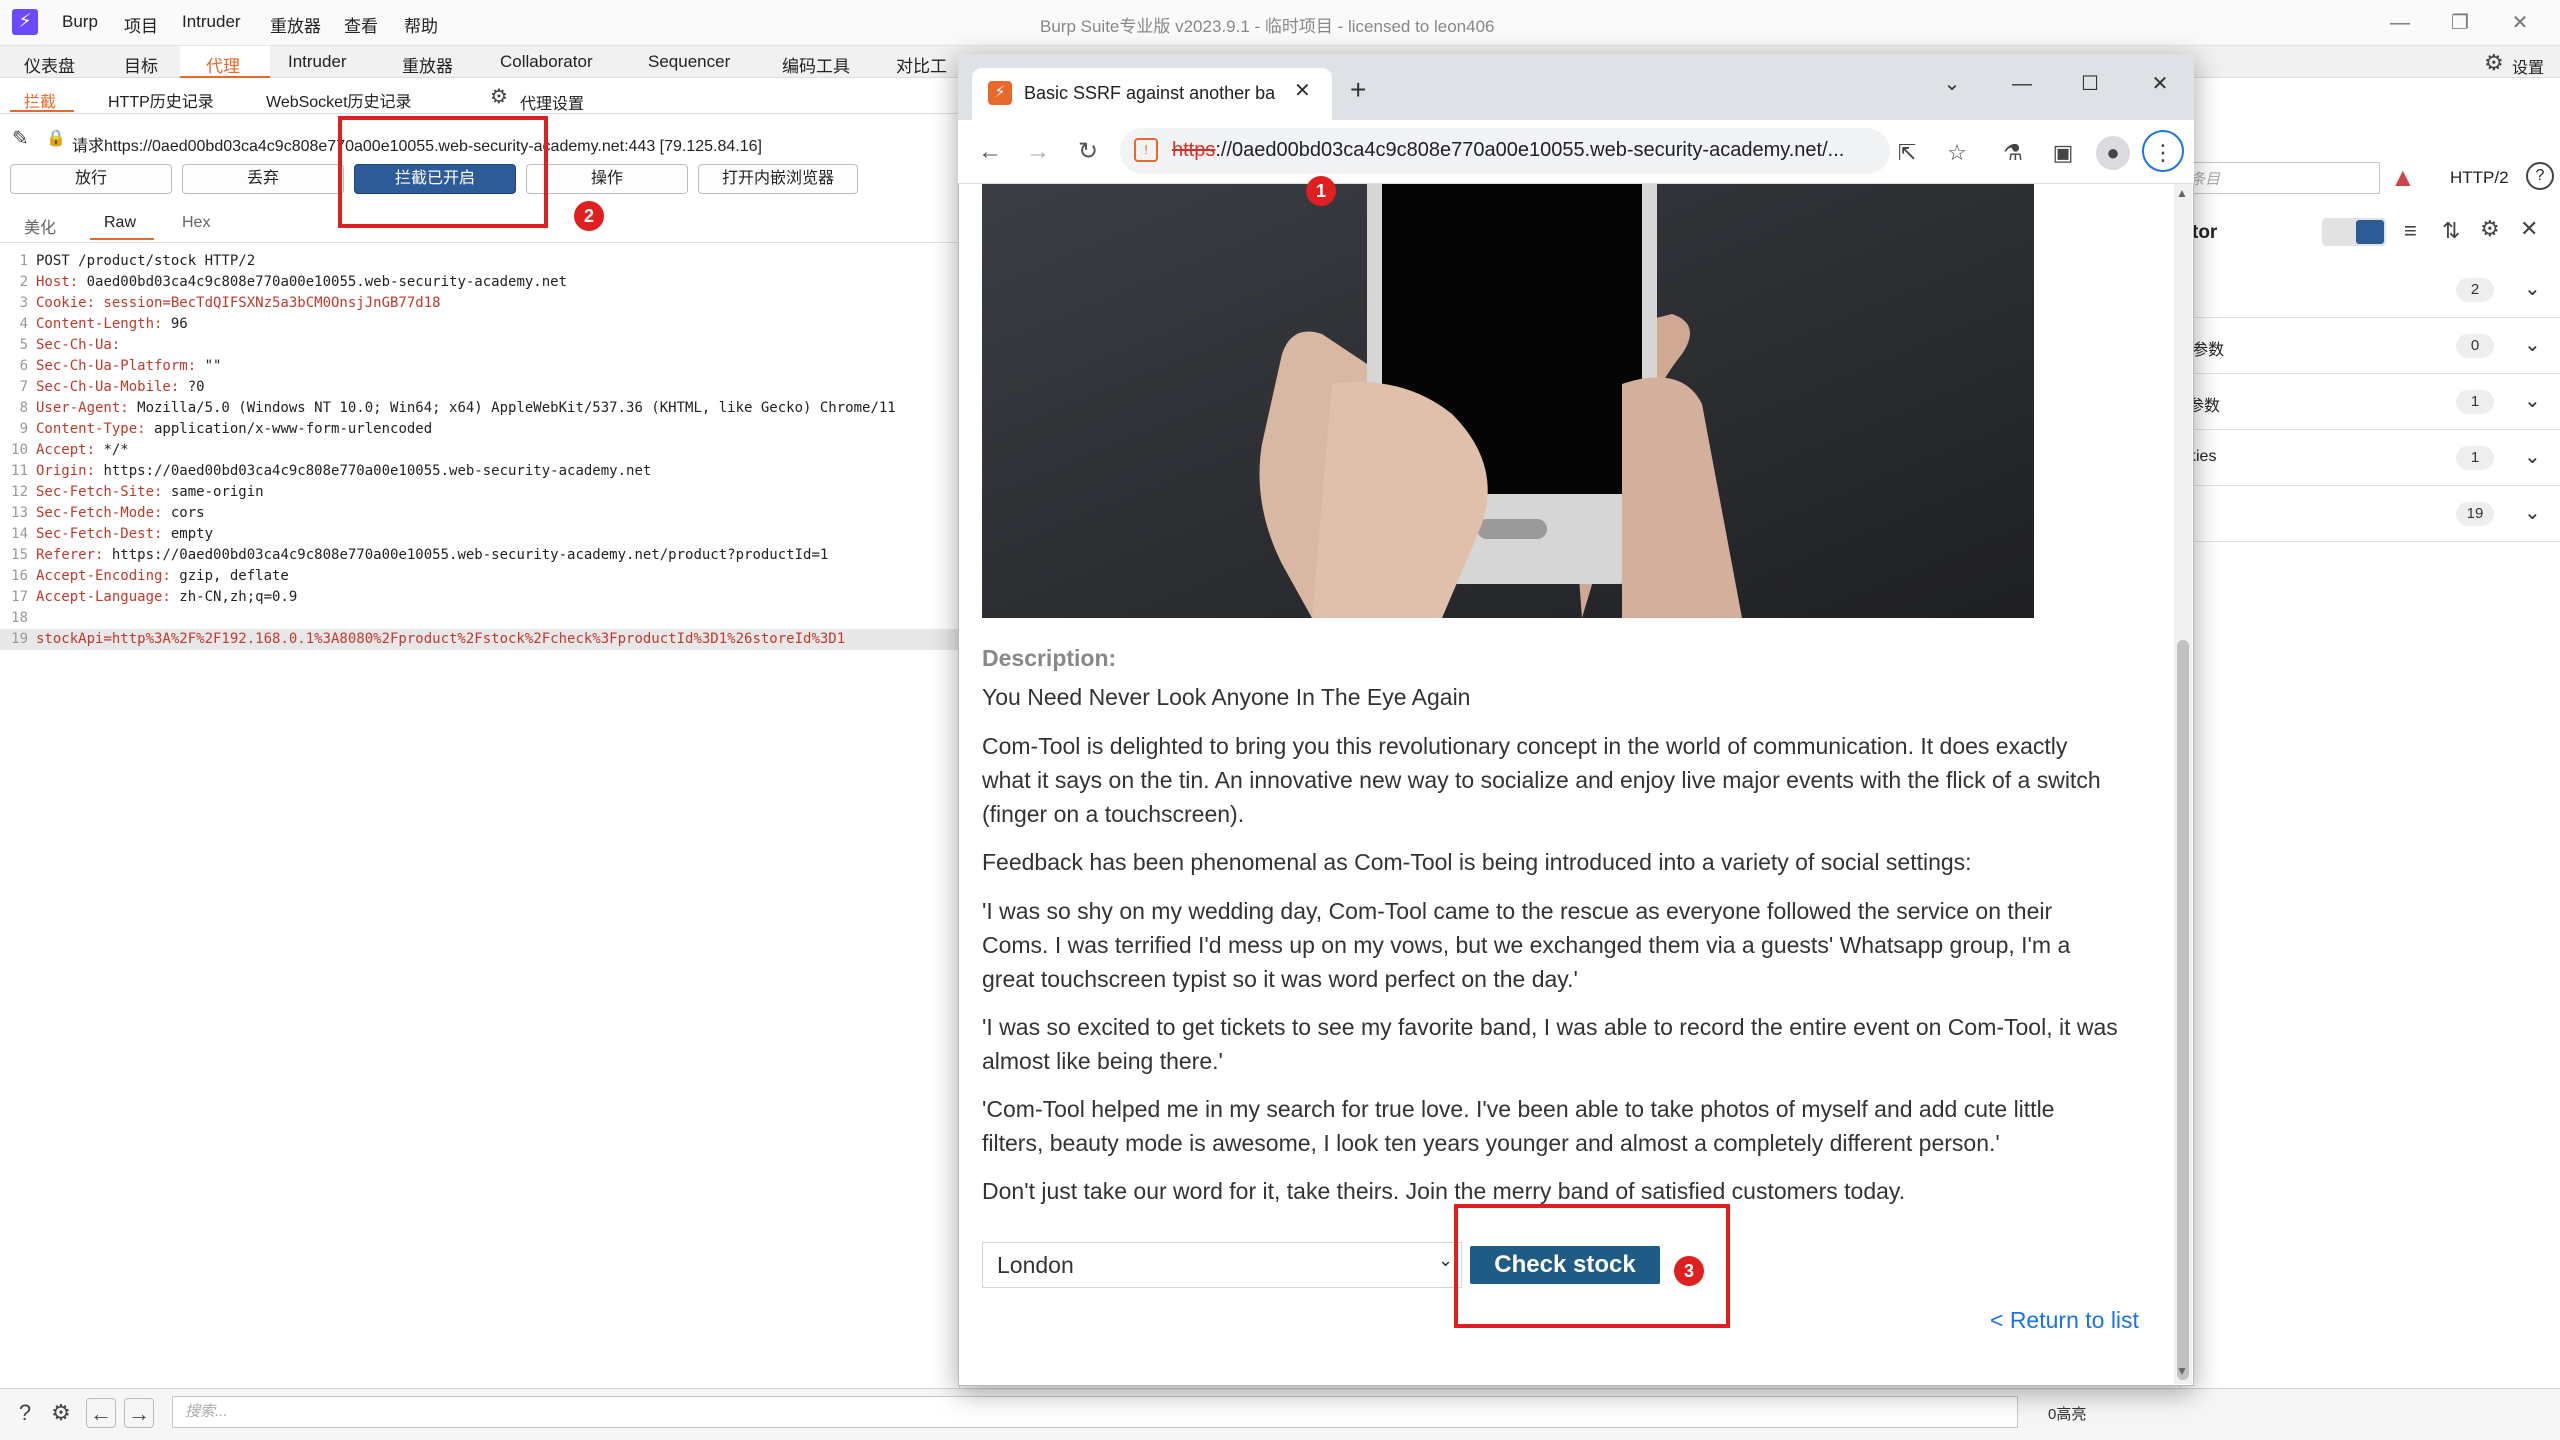  Describe the element at coordinates (2113, 153) in the screenshot. I see `profile-icon: ●` at that location.